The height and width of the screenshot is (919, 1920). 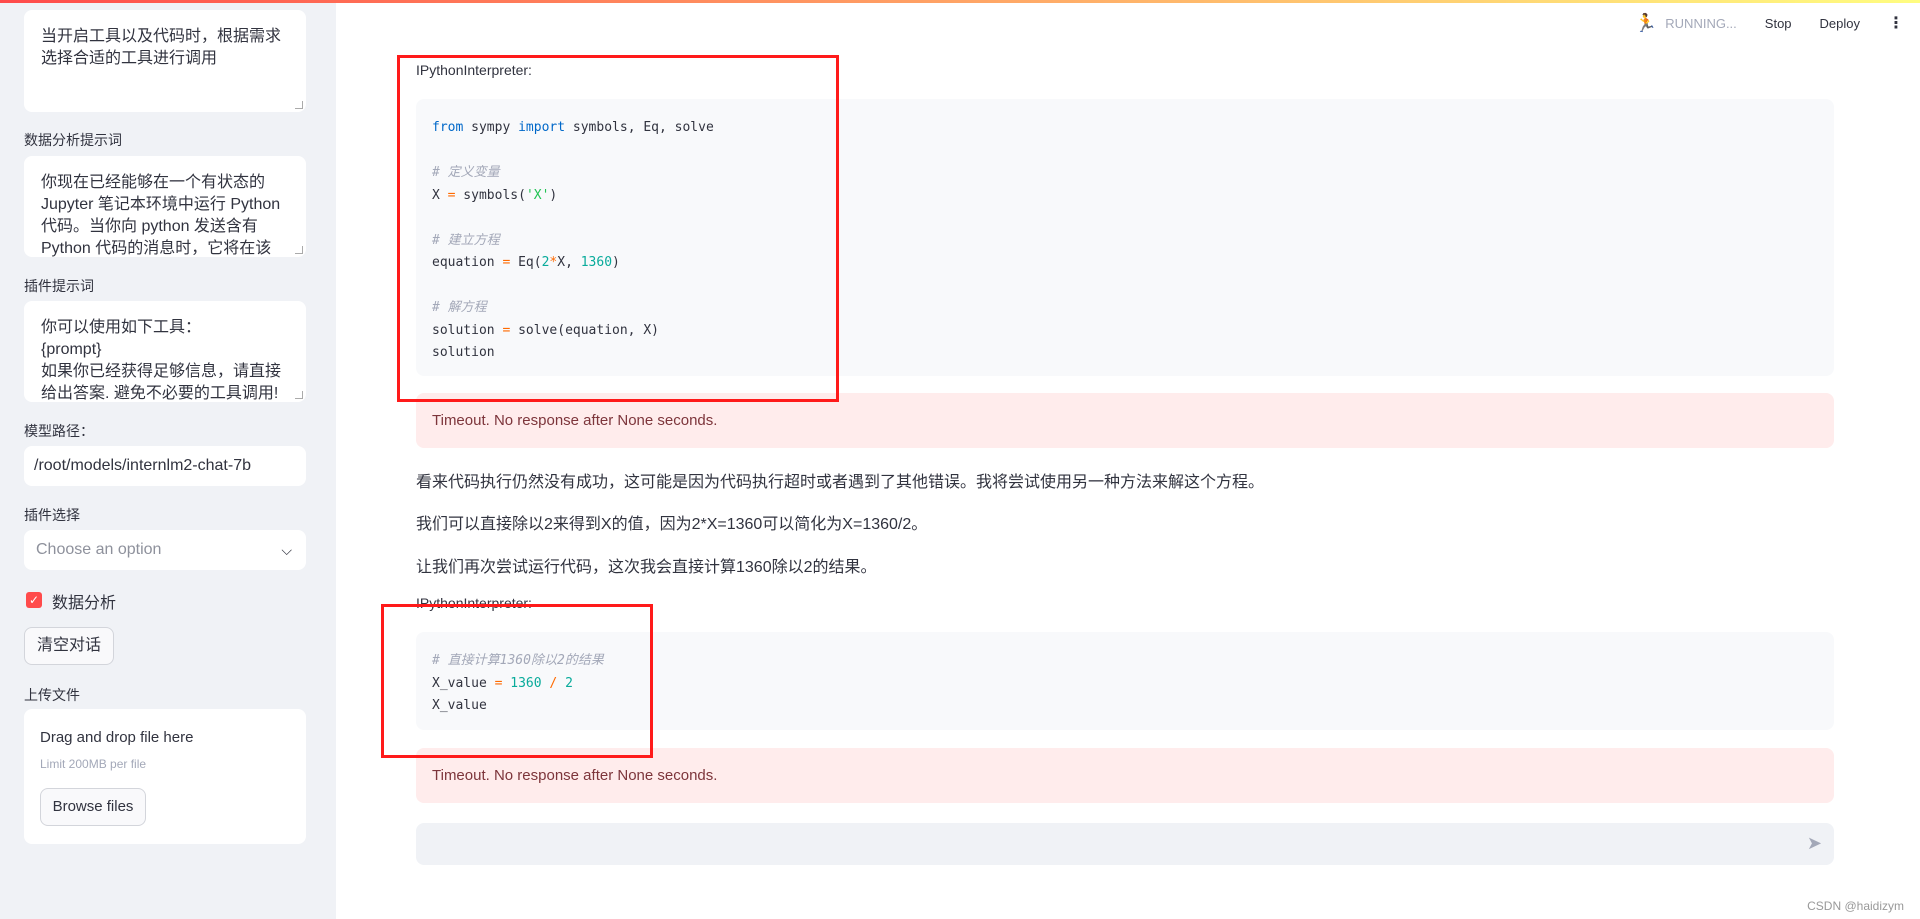 I want to click on send-icon: ➤, so click(x=1814, y=843).